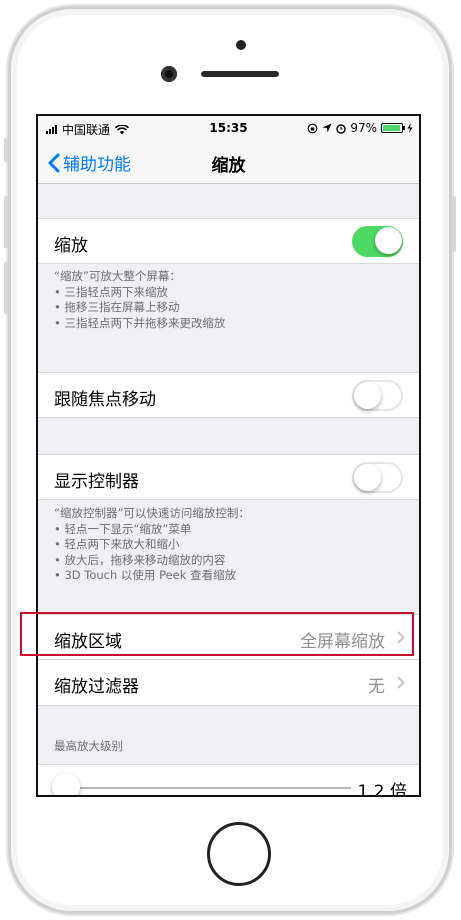 The height and width of the screenshot is (920, 461). Describe the element at coordinates (140, 559) in the screenshot. I see `footer-line: • 放大后，拖移来移动缩放的内容` at that location.